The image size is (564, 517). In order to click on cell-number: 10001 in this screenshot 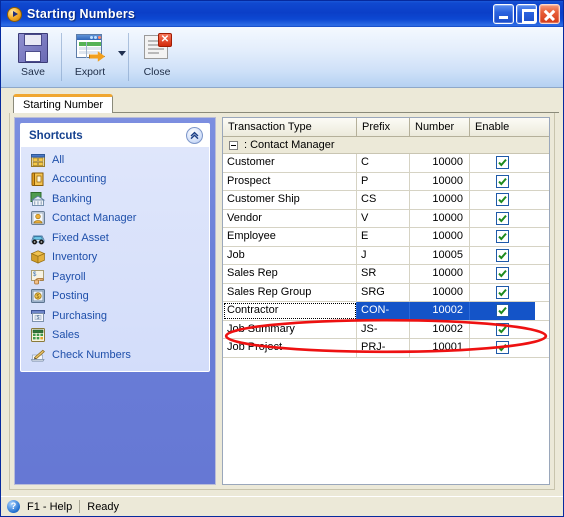, I will do `click(440, 348)`.